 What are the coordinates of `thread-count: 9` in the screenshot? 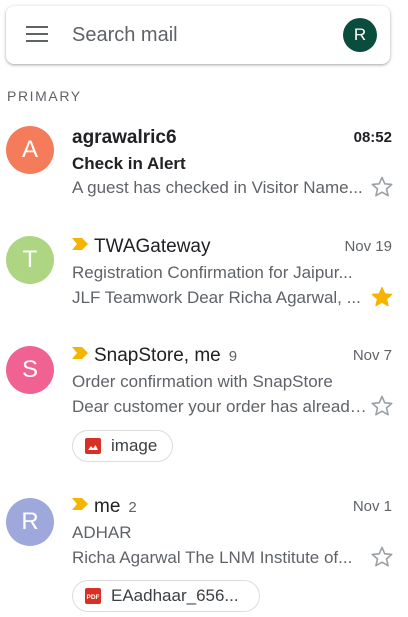 It's located at (233, 356).